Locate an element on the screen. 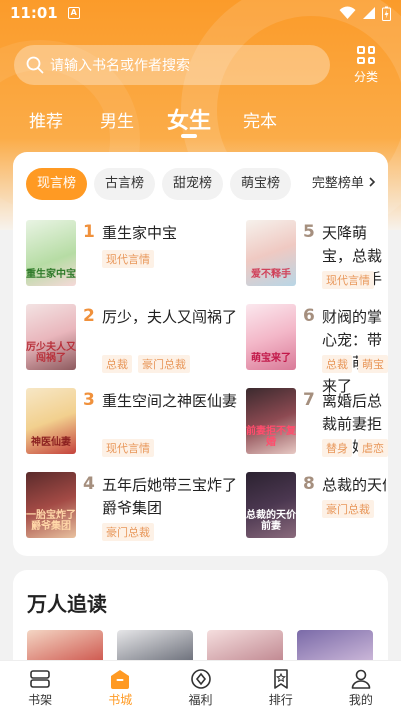  book-item: 厉少夫人又闯祸了 2 厉少，夫人又闯祸了 总裁 豪门总裁 is located at coordinates (136, 339).